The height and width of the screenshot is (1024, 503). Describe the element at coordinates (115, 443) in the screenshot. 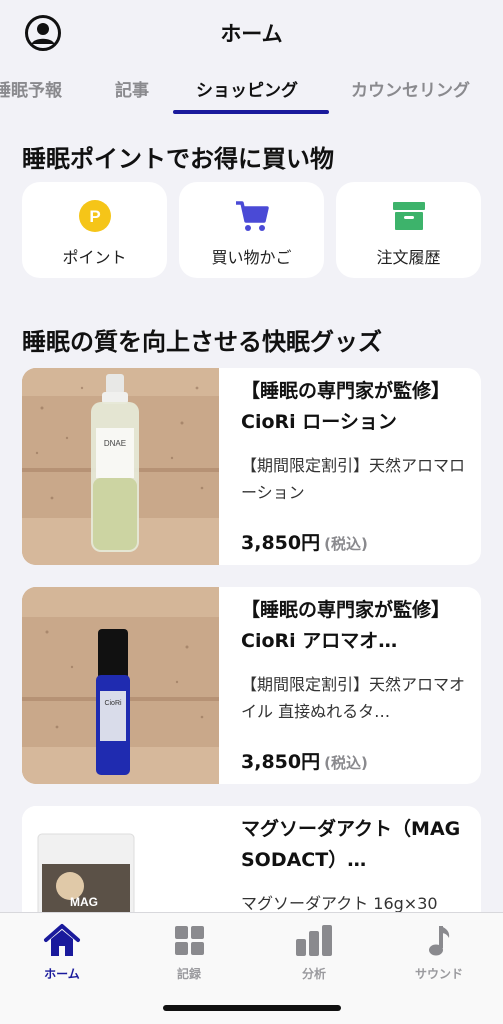

I see `svg-text: DNAE` at that location.